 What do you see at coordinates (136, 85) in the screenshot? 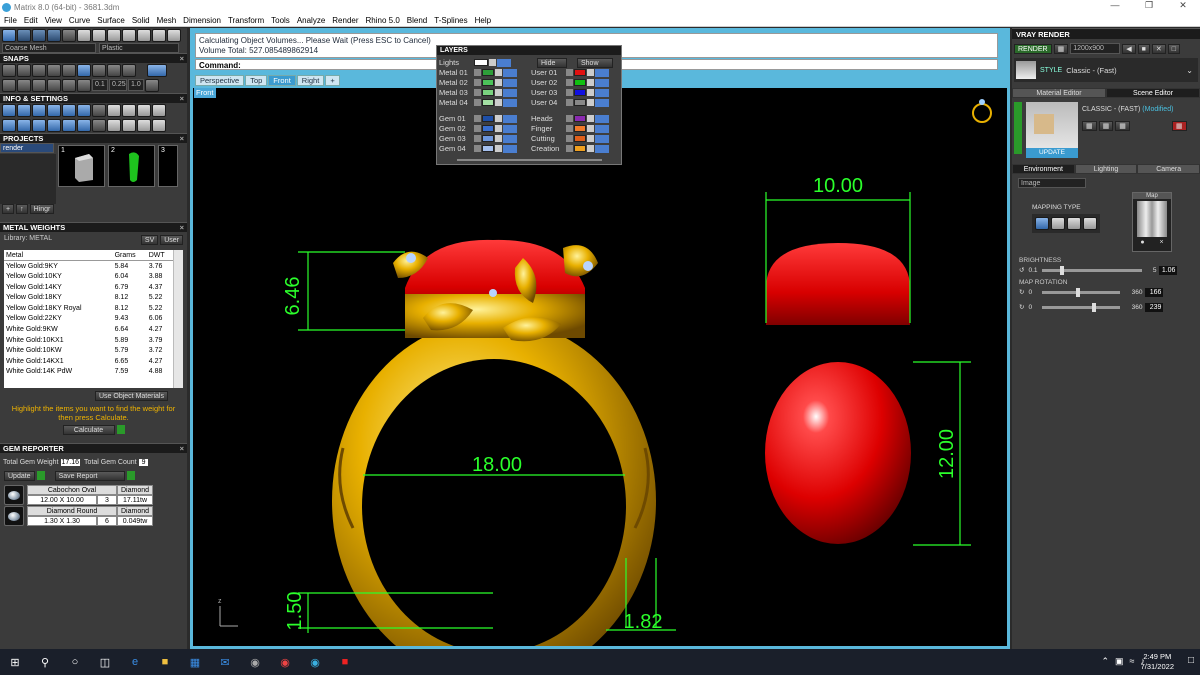
I see `snap-value-3: 1.0` at bounding box center [136, 85].